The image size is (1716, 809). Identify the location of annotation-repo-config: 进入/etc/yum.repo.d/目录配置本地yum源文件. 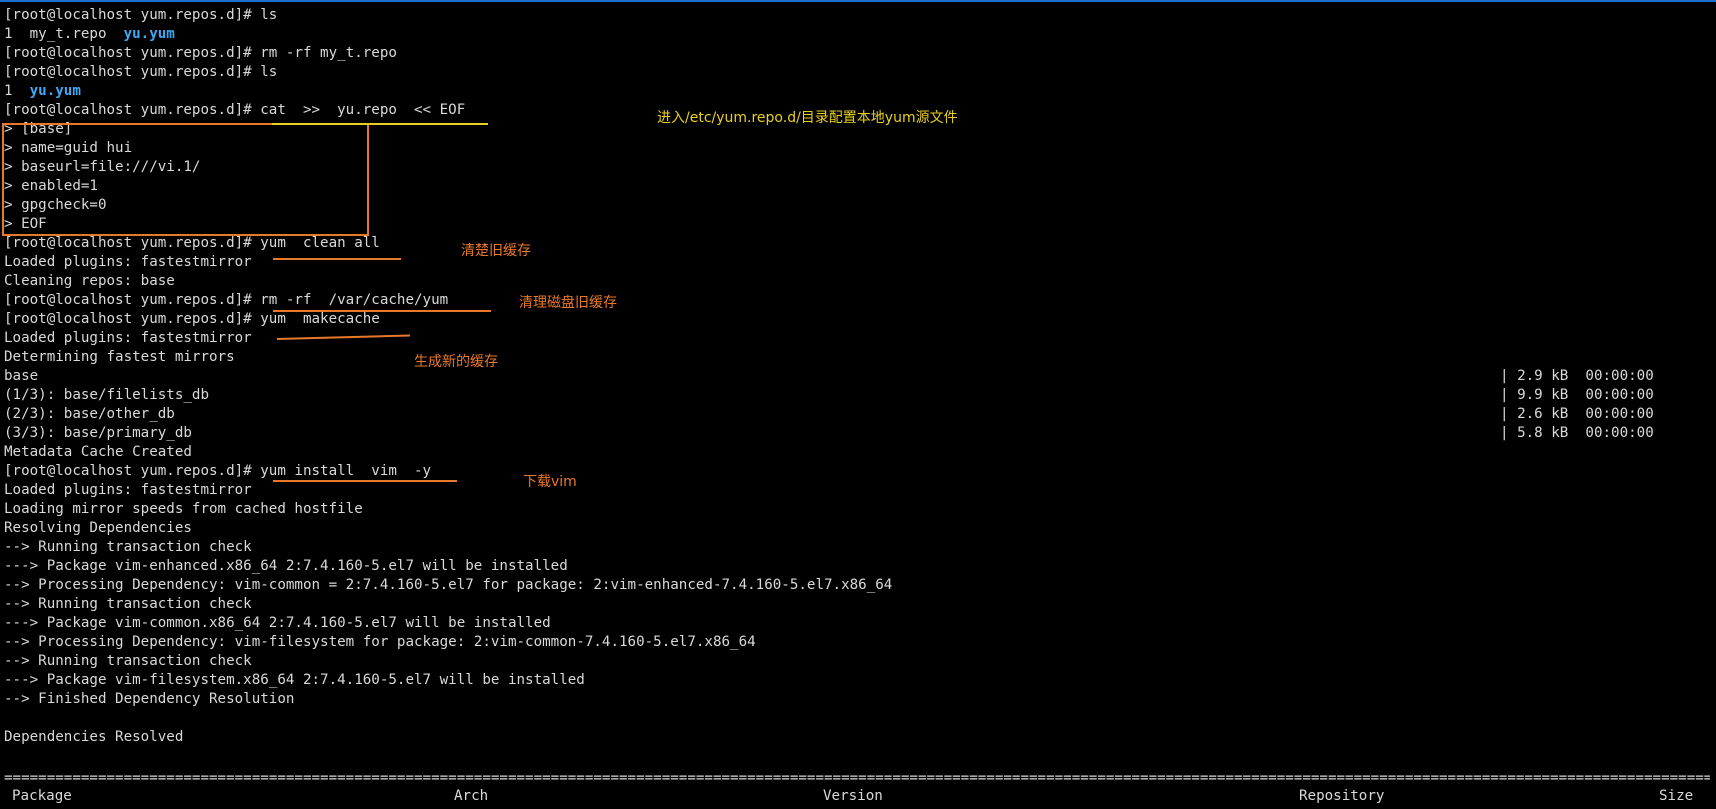
(807, 118).